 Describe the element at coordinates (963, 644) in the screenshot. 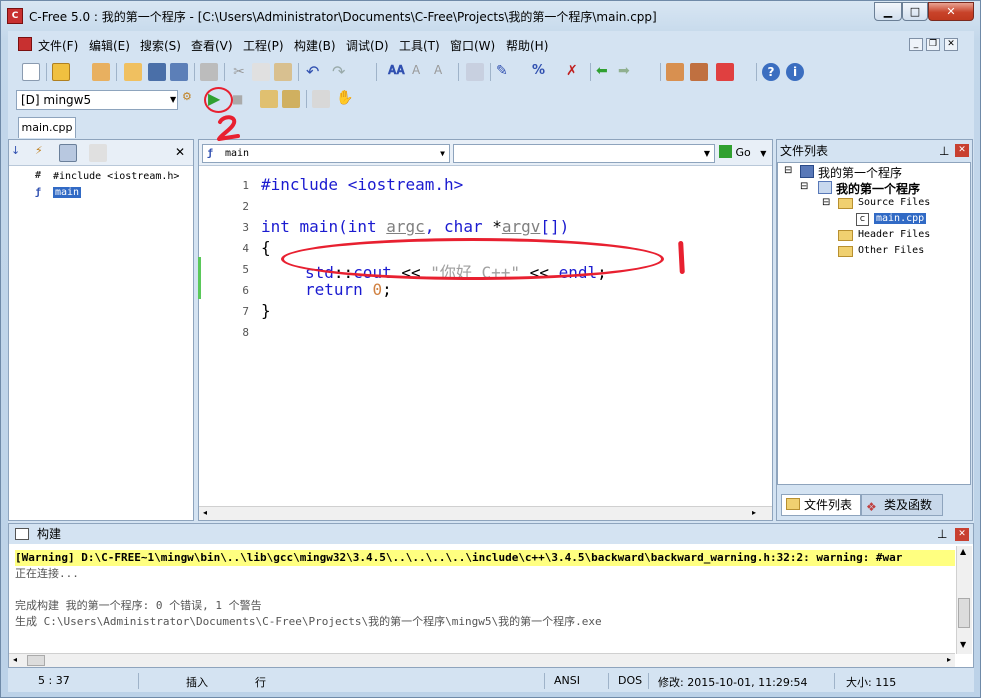

I see `scroll-down-icon: ▼` at that location.